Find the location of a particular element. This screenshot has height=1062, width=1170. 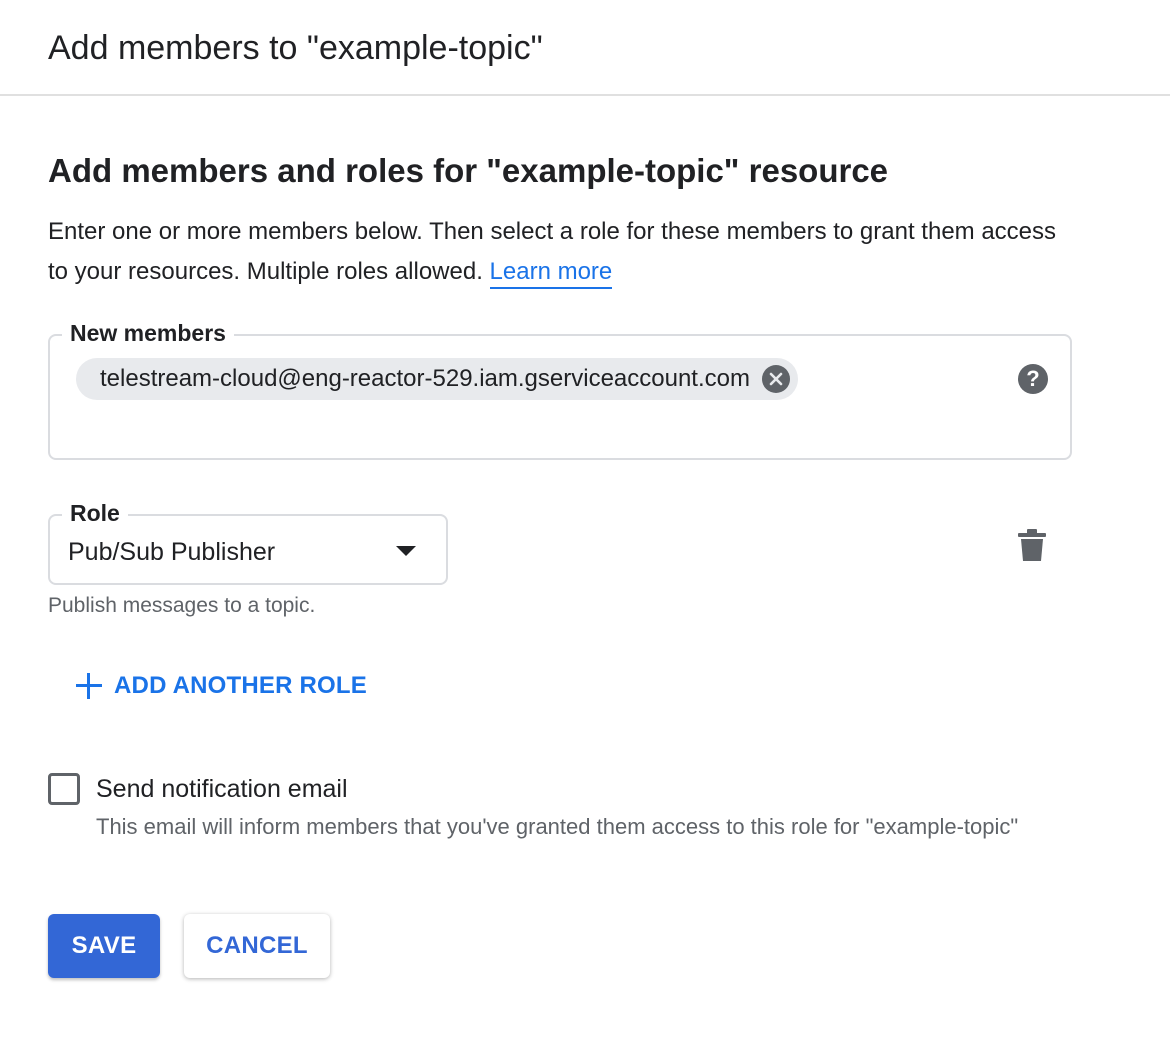

new-members-label: New members is located at coordinates (148, 333).